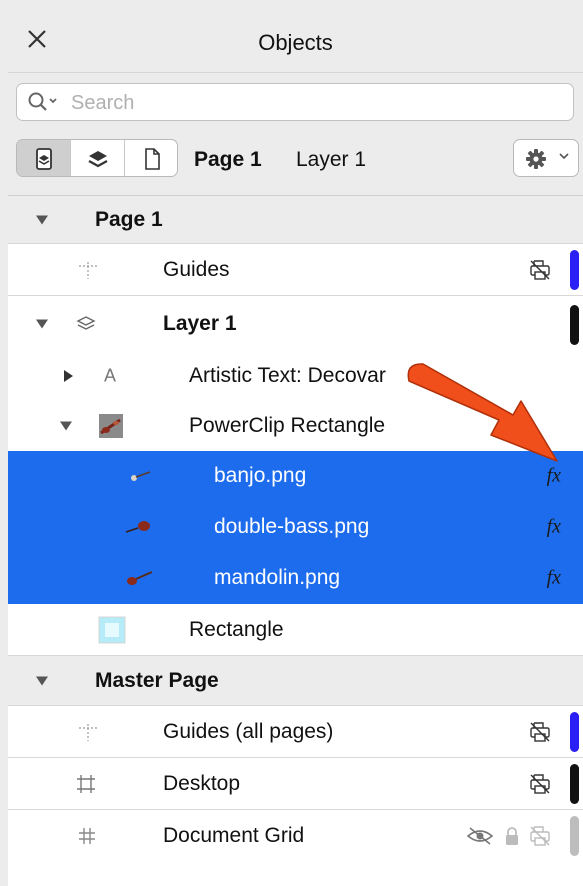  What do you see at coordinates (42, 101) in the screenshot?
I see `search-icon` at bounding box center [42, 101].